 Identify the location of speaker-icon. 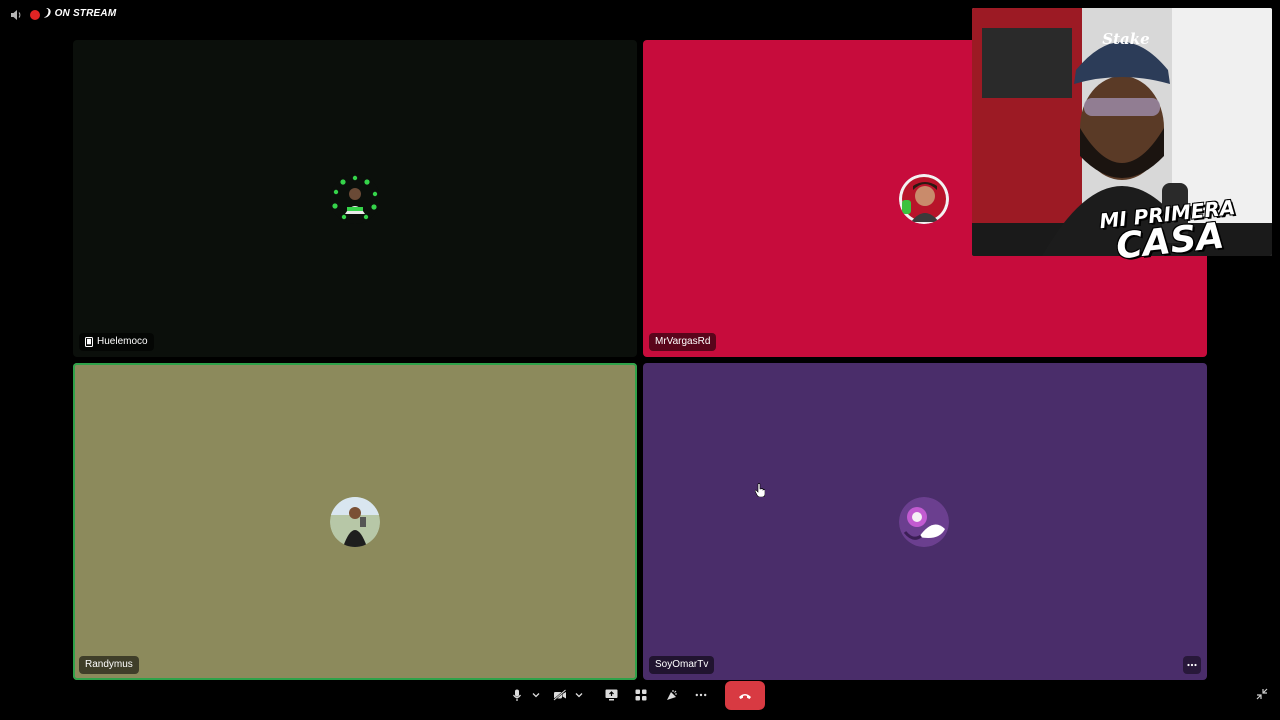
(16, 15).